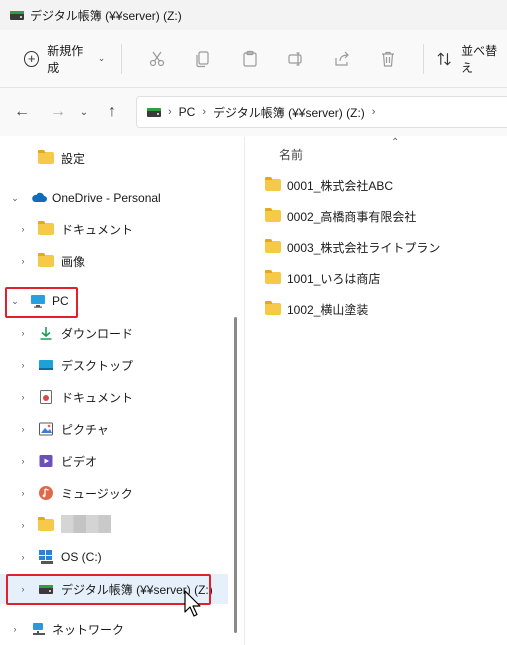  Describe the element at coordinates (86, 525) in the screenshot. I see `redacted-label` at that location.